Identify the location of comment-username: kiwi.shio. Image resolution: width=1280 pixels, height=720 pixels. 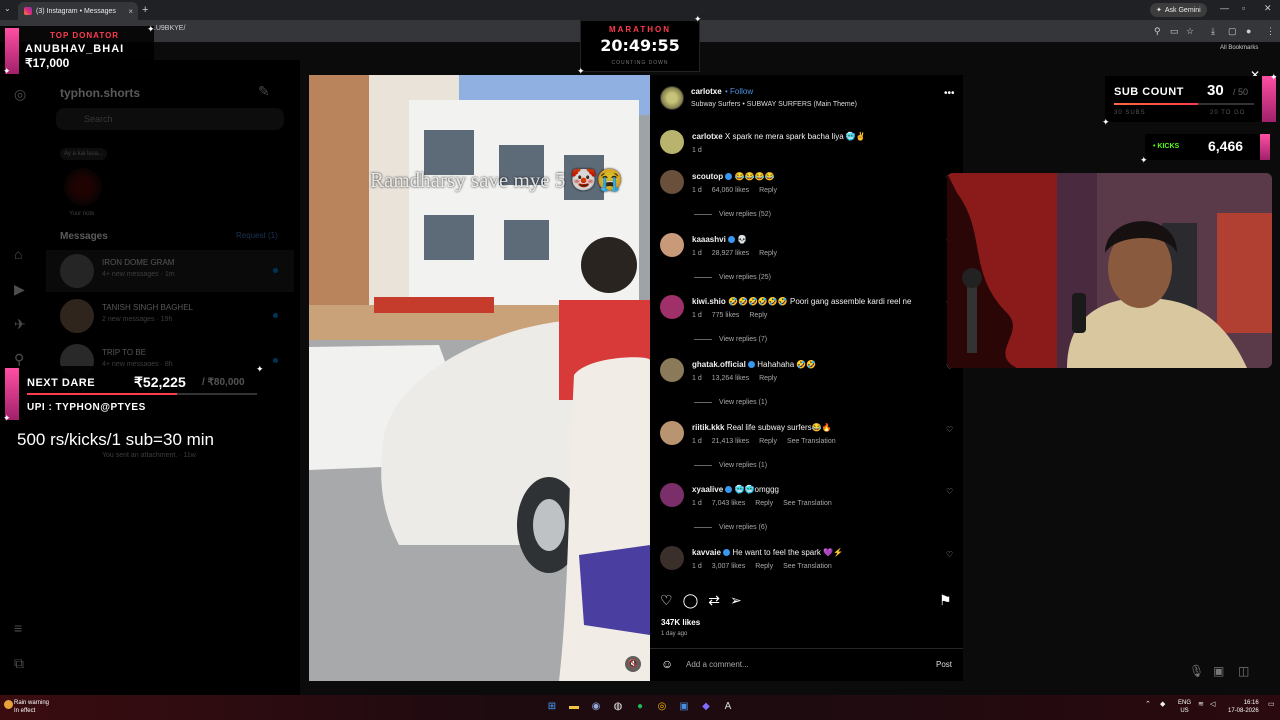
(709, 301).